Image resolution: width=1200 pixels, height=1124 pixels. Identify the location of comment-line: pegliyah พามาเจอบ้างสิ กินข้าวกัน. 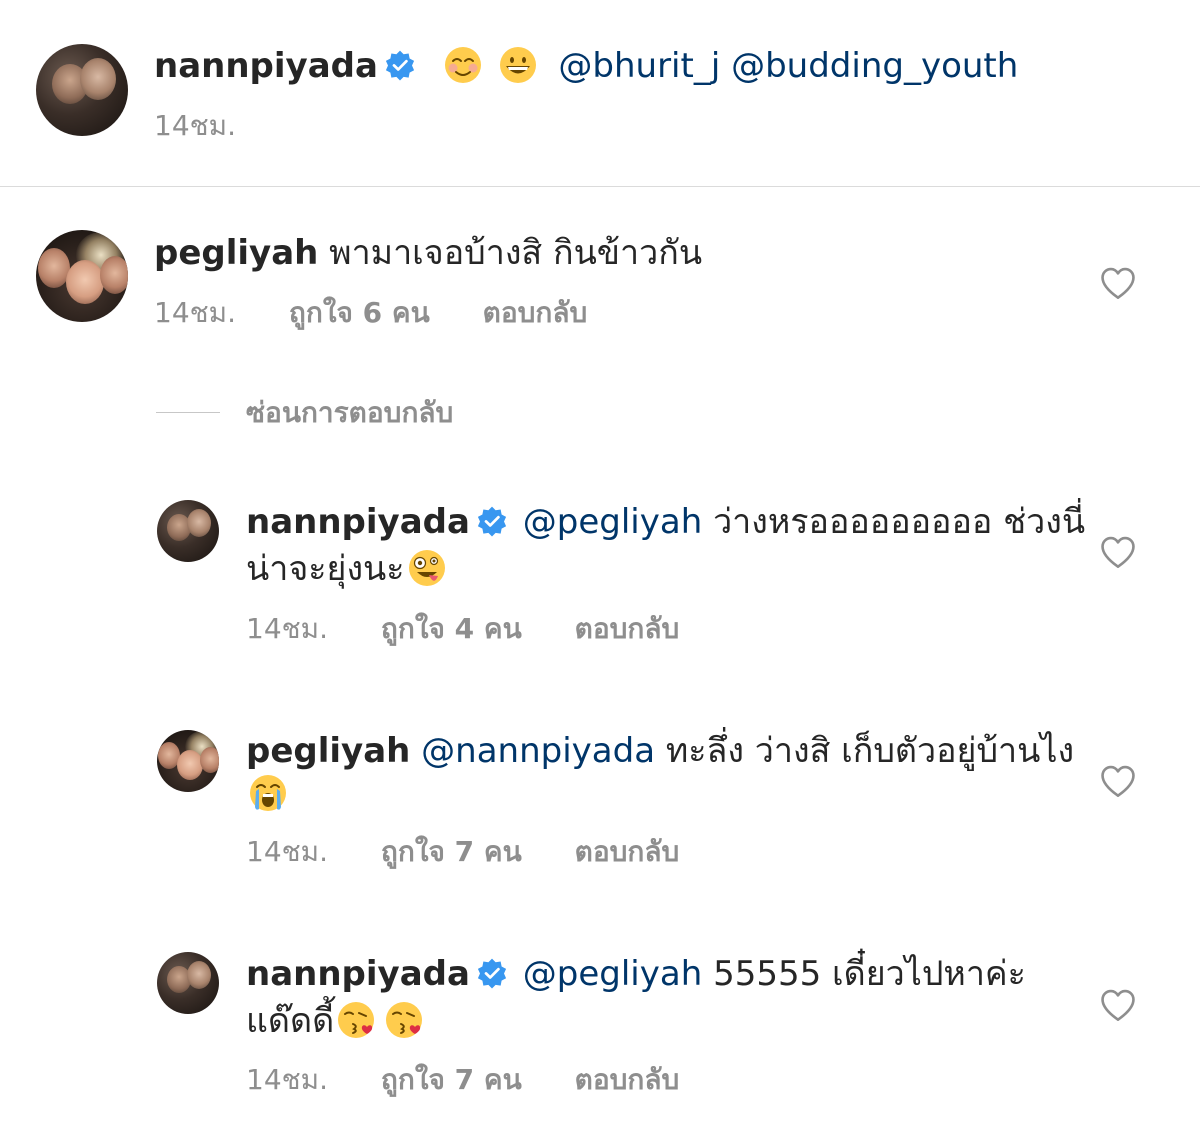
(428, 253).